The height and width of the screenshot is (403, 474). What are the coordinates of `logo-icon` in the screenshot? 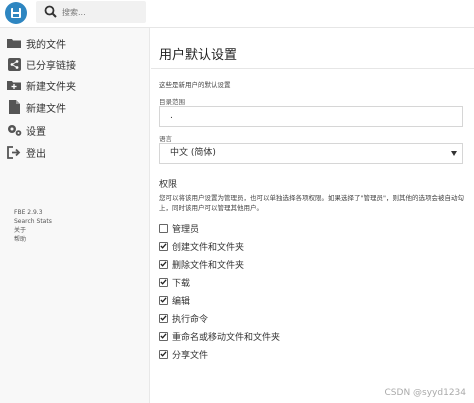 It's located at (16, 13).